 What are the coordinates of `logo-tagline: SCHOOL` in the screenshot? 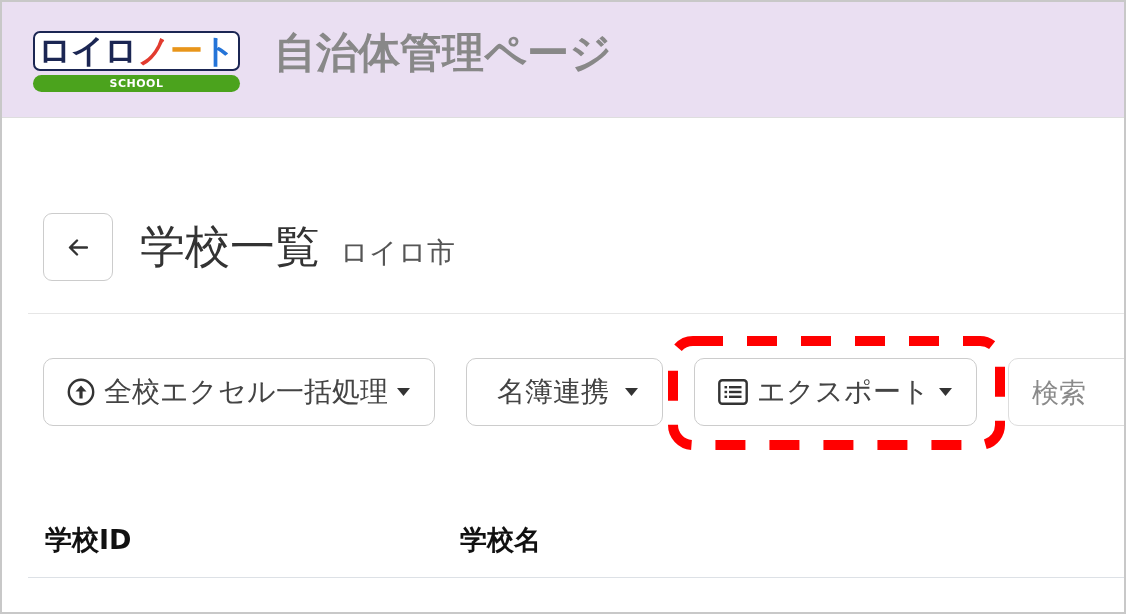 It's located at (136, 84).